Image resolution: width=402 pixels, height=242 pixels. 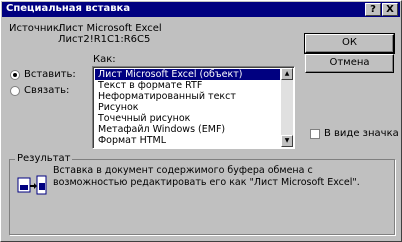 I want to click on link-radio, so click(x=15, y=91).